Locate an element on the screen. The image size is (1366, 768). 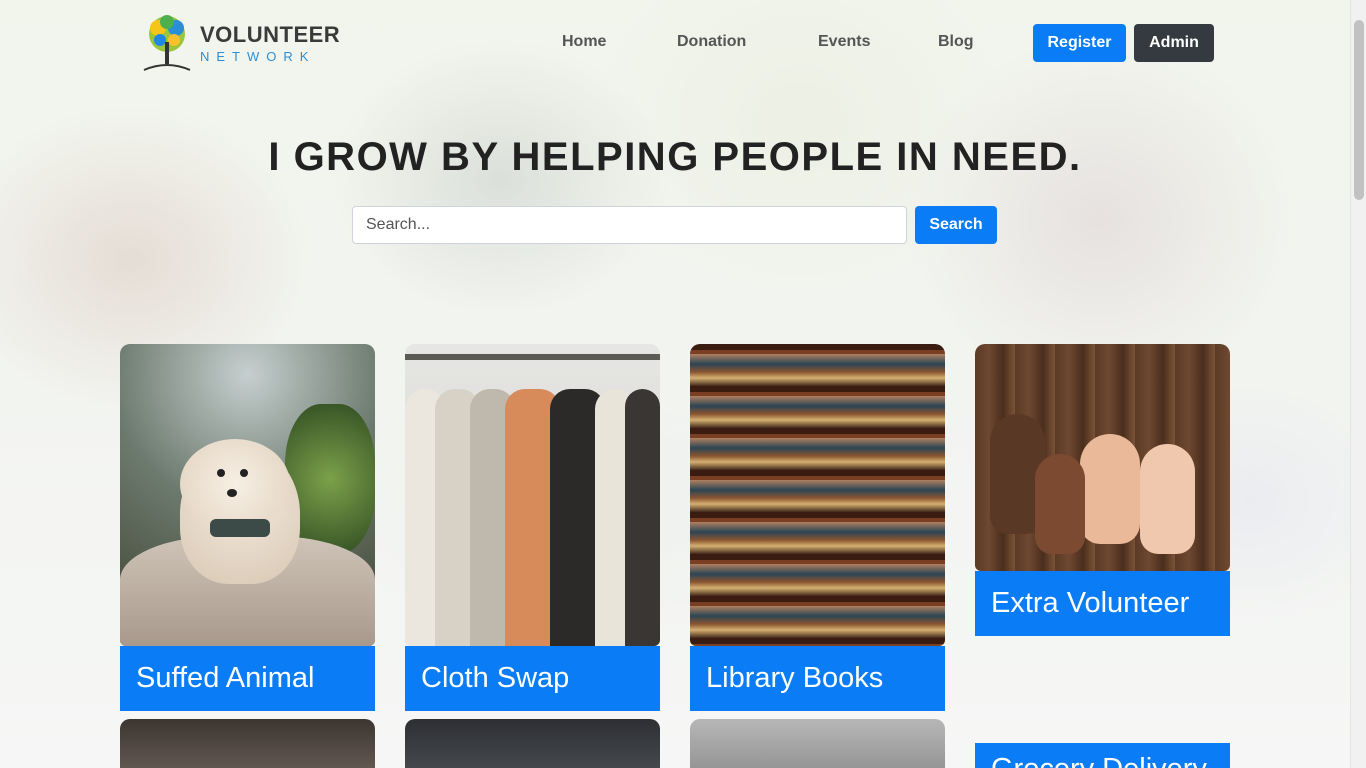
admin-button: Admin is located at coordinates (1174, 43).